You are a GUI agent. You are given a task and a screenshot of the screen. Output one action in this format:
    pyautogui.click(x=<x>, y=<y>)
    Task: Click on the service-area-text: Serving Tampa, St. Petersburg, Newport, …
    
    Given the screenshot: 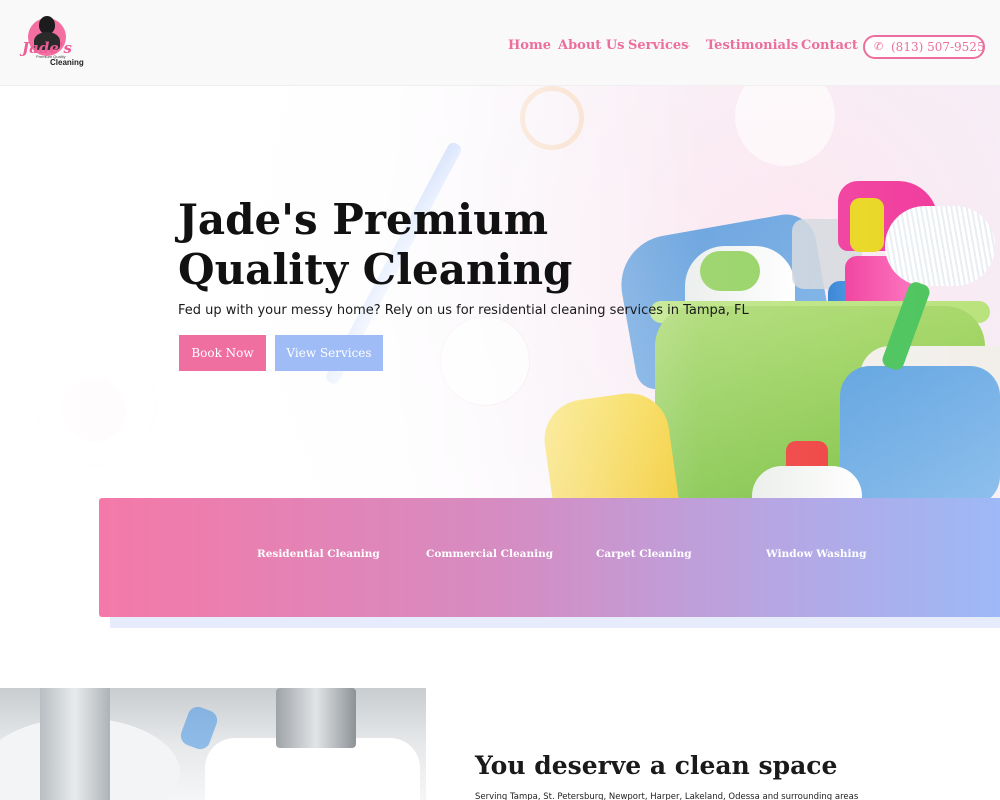 What is the action you would take?
    pyautogui.click(x=667, y=796)
    